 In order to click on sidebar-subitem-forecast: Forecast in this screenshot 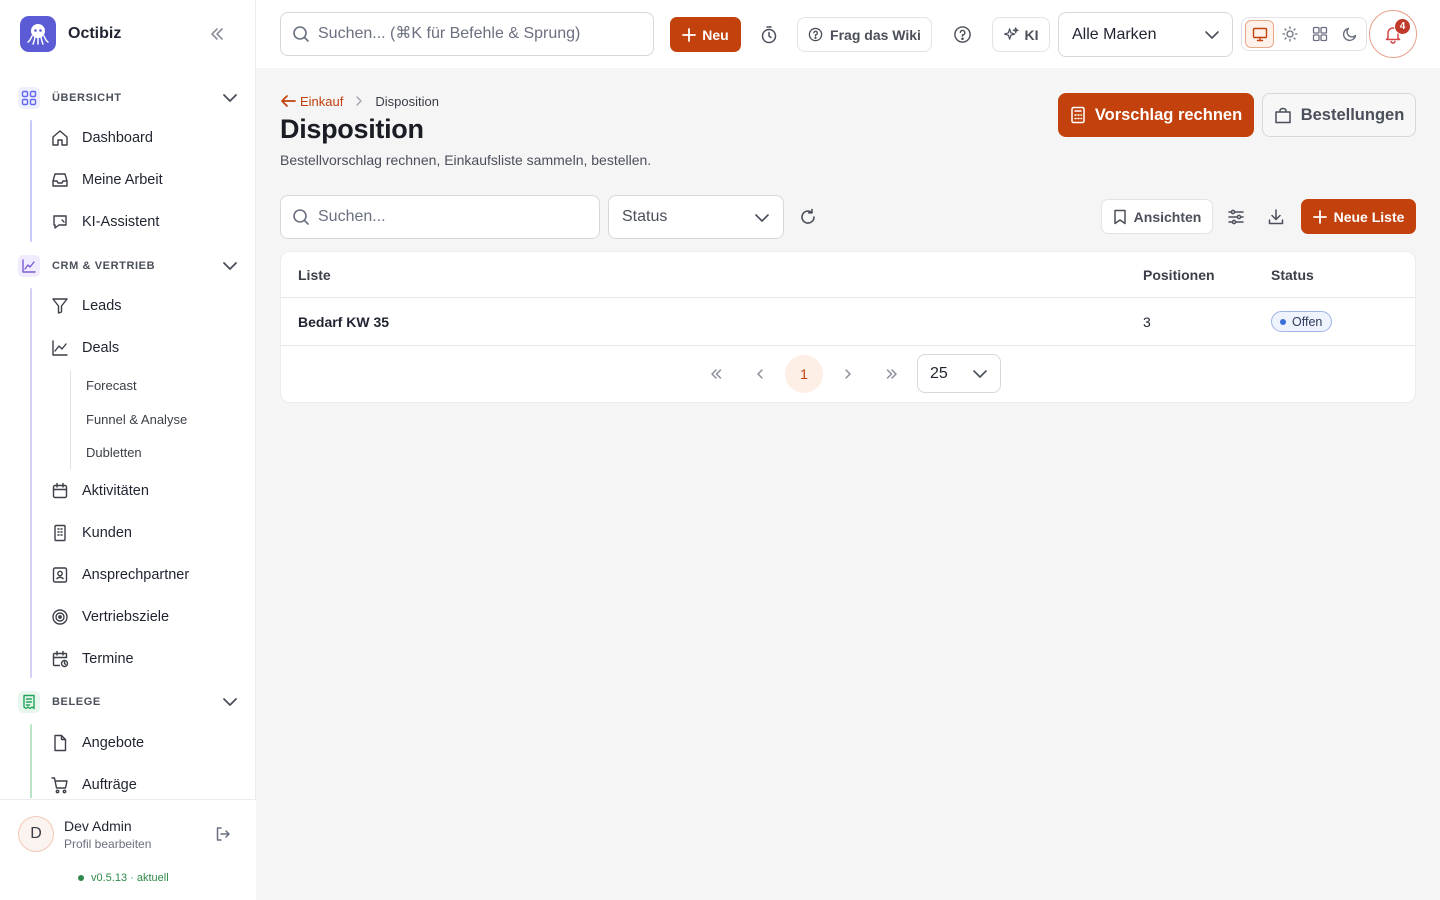, I will do `click(111, 385)`.